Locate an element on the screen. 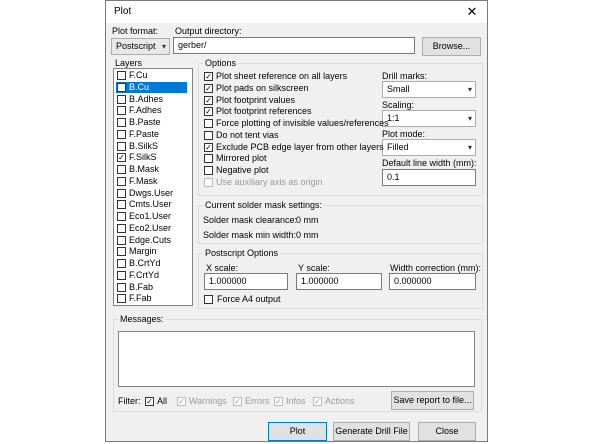 The width and height of the screenshot is (592, 444). close-icon: ✕ is located at coordinates (472, 12).